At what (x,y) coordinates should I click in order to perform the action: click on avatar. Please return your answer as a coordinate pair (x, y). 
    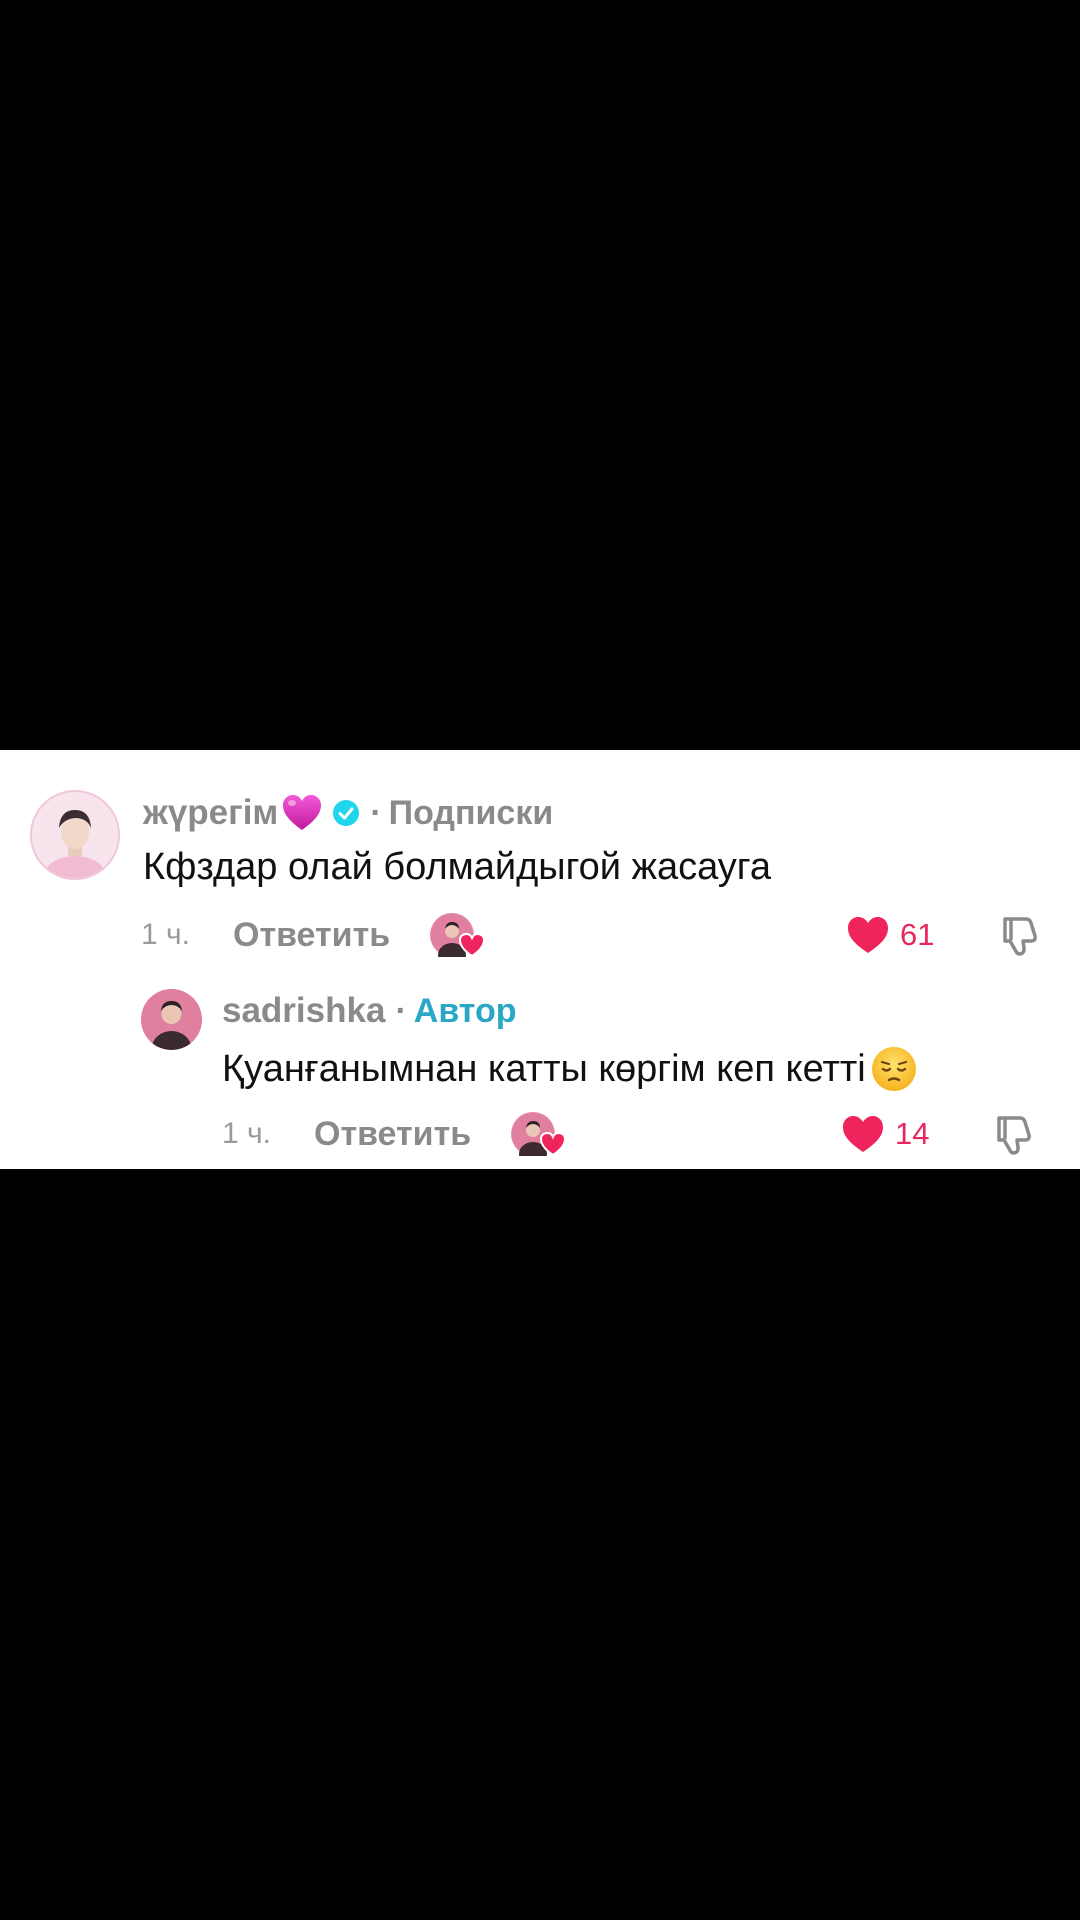
    Looking at the image, I should click on (75, 835).